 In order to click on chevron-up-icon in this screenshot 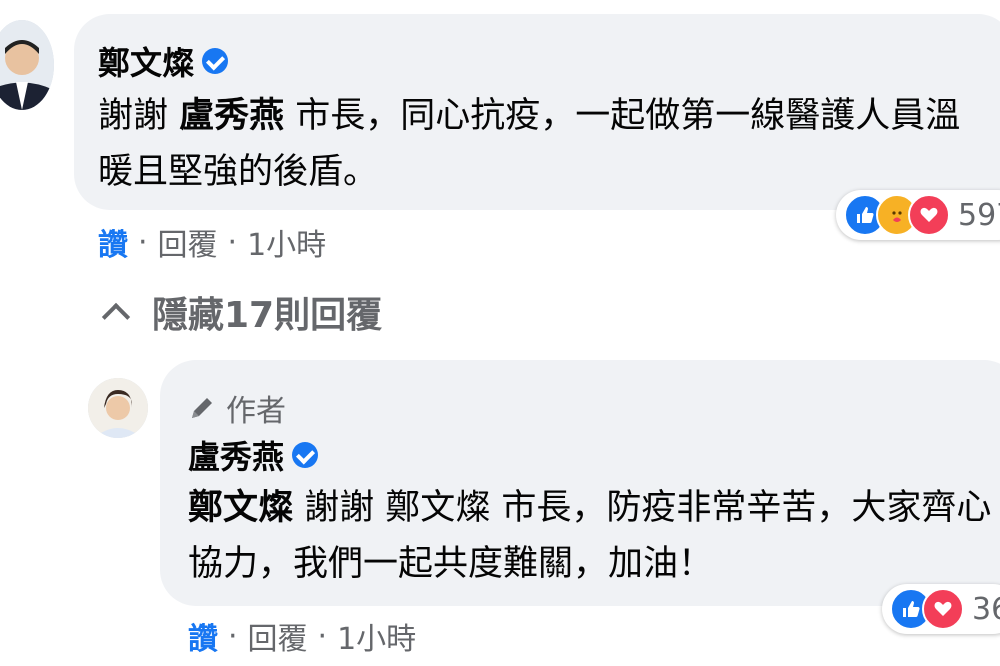, I will do `click(116, 317)`.